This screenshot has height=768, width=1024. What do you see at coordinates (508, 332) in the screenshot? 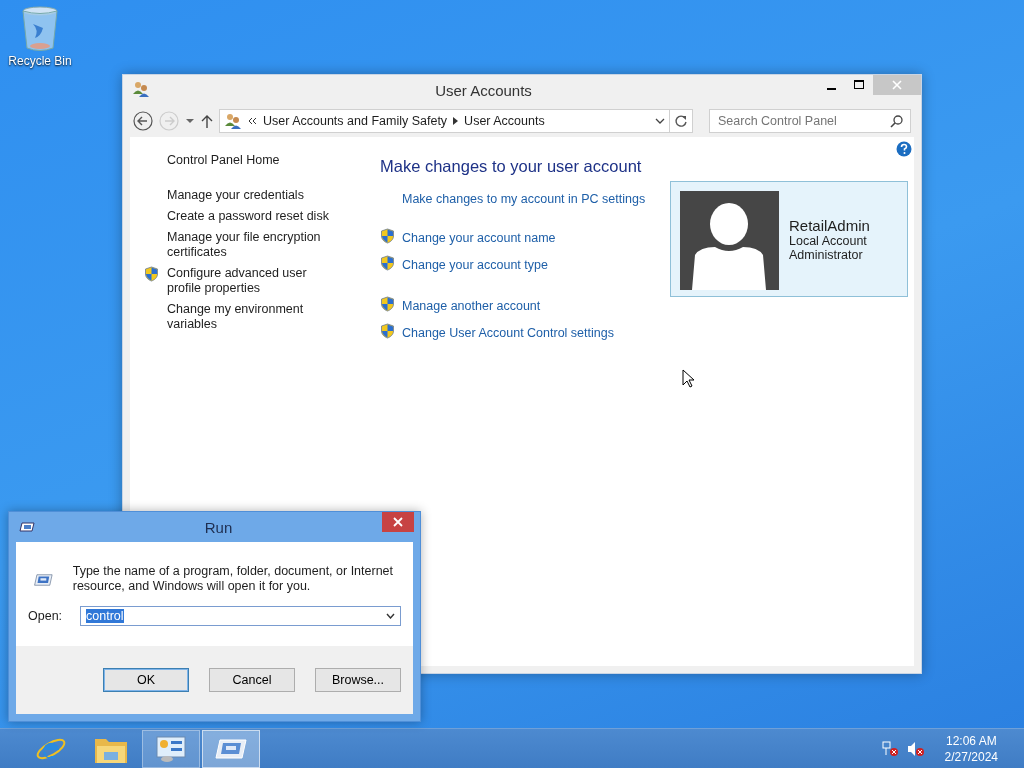
I see `task-link: Change User Account Control settings` at bounding box center [508, 332].